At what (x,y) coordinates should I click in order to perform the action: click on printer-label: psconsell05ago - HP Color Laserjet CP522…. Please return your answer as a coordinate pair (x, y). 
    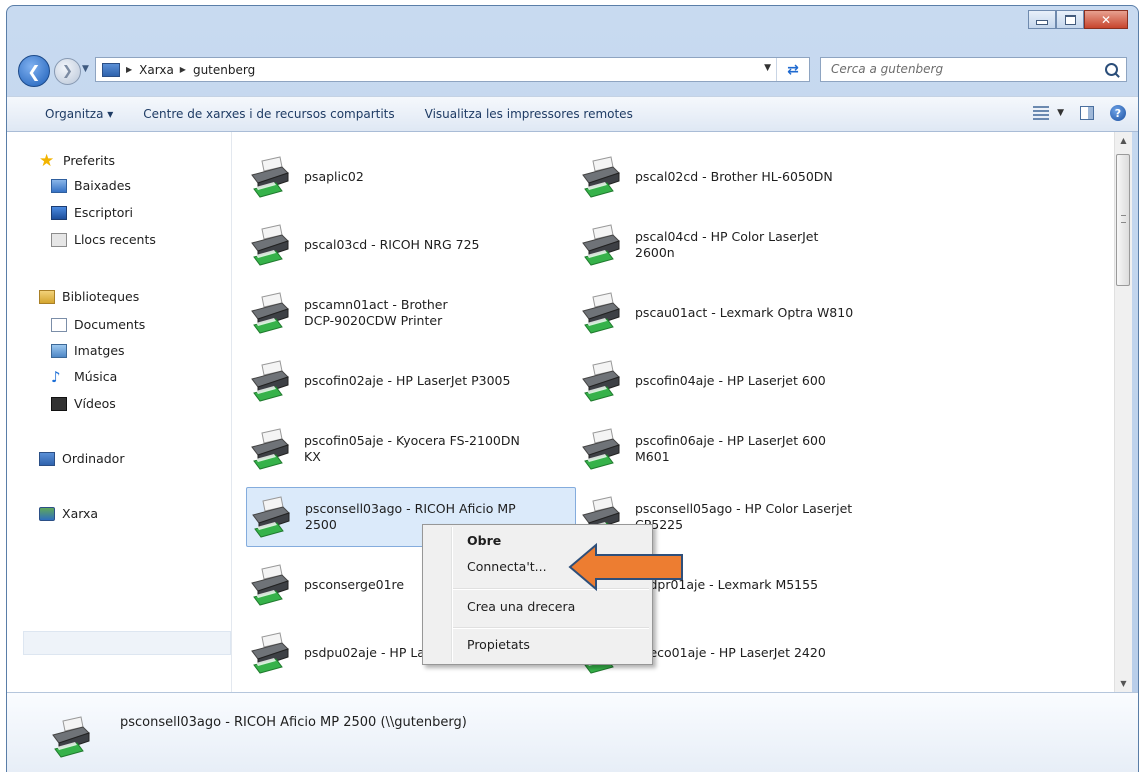
    Looking at the image, I should click on (744, 516).